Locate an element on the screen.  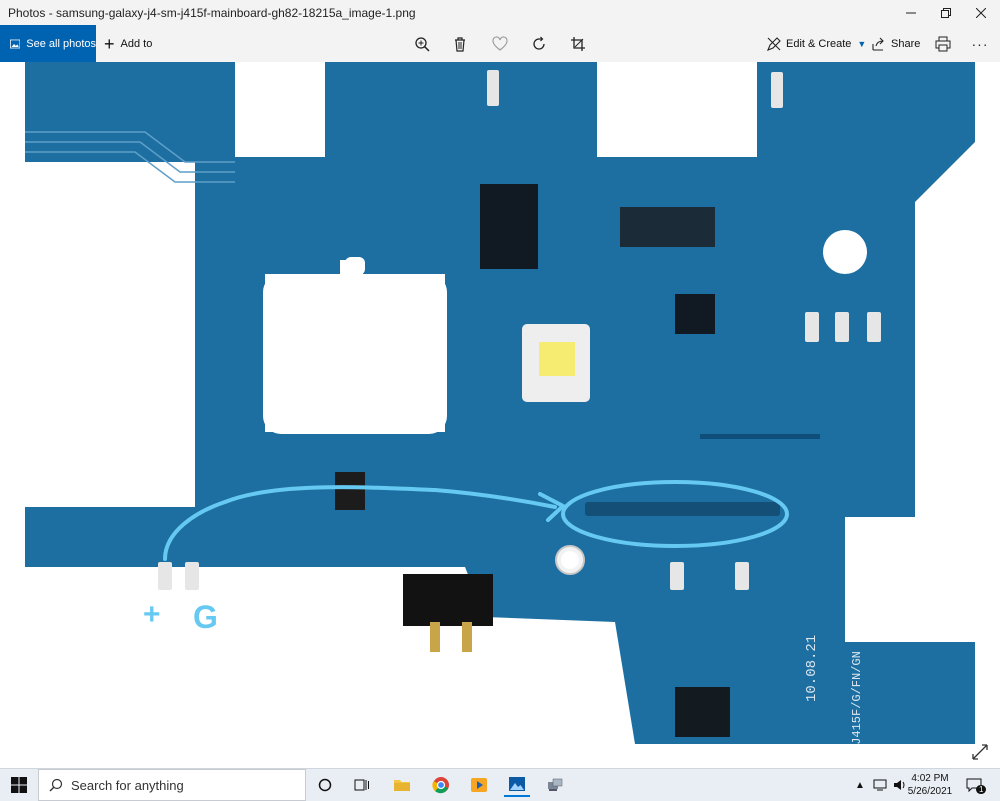
chevron-up-icon: ▲ is located at coordinates (860, 785).